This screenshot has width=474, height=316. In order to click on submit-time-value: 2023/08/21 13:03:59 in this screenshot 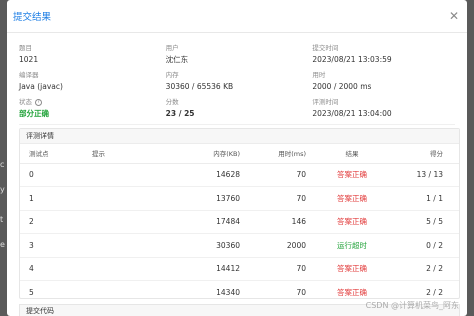, I will do `click(352, 59)`.